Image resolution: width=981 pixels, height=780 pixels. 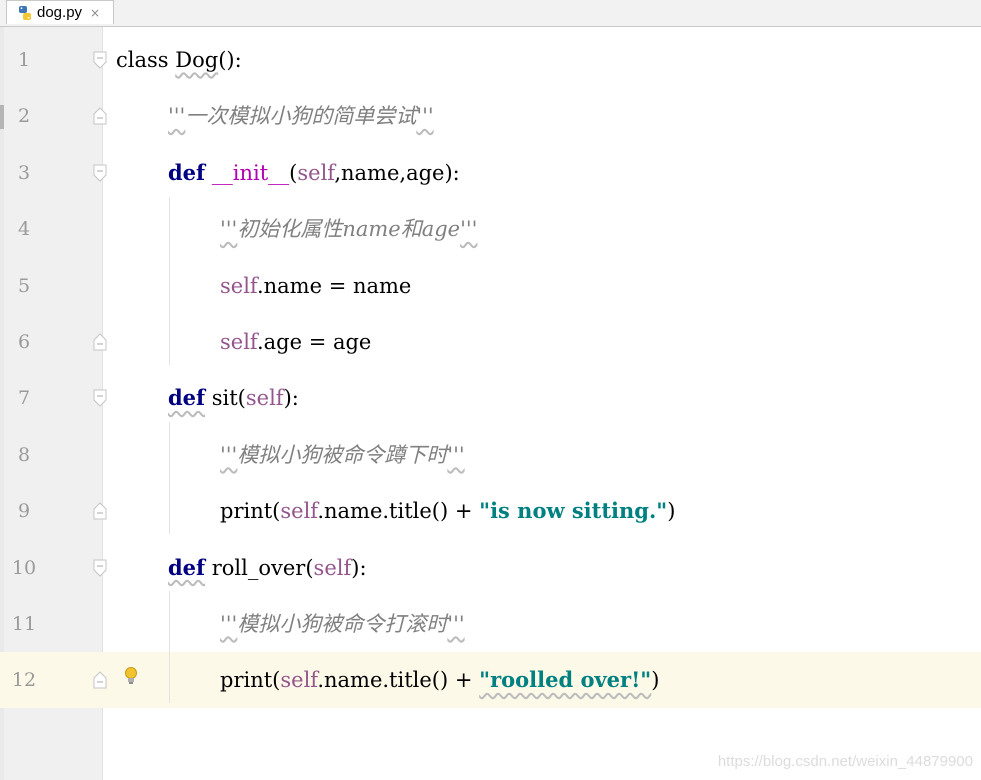 I want to click on docstring-token: 初始化属性name和age, so click(x=349, y=229).